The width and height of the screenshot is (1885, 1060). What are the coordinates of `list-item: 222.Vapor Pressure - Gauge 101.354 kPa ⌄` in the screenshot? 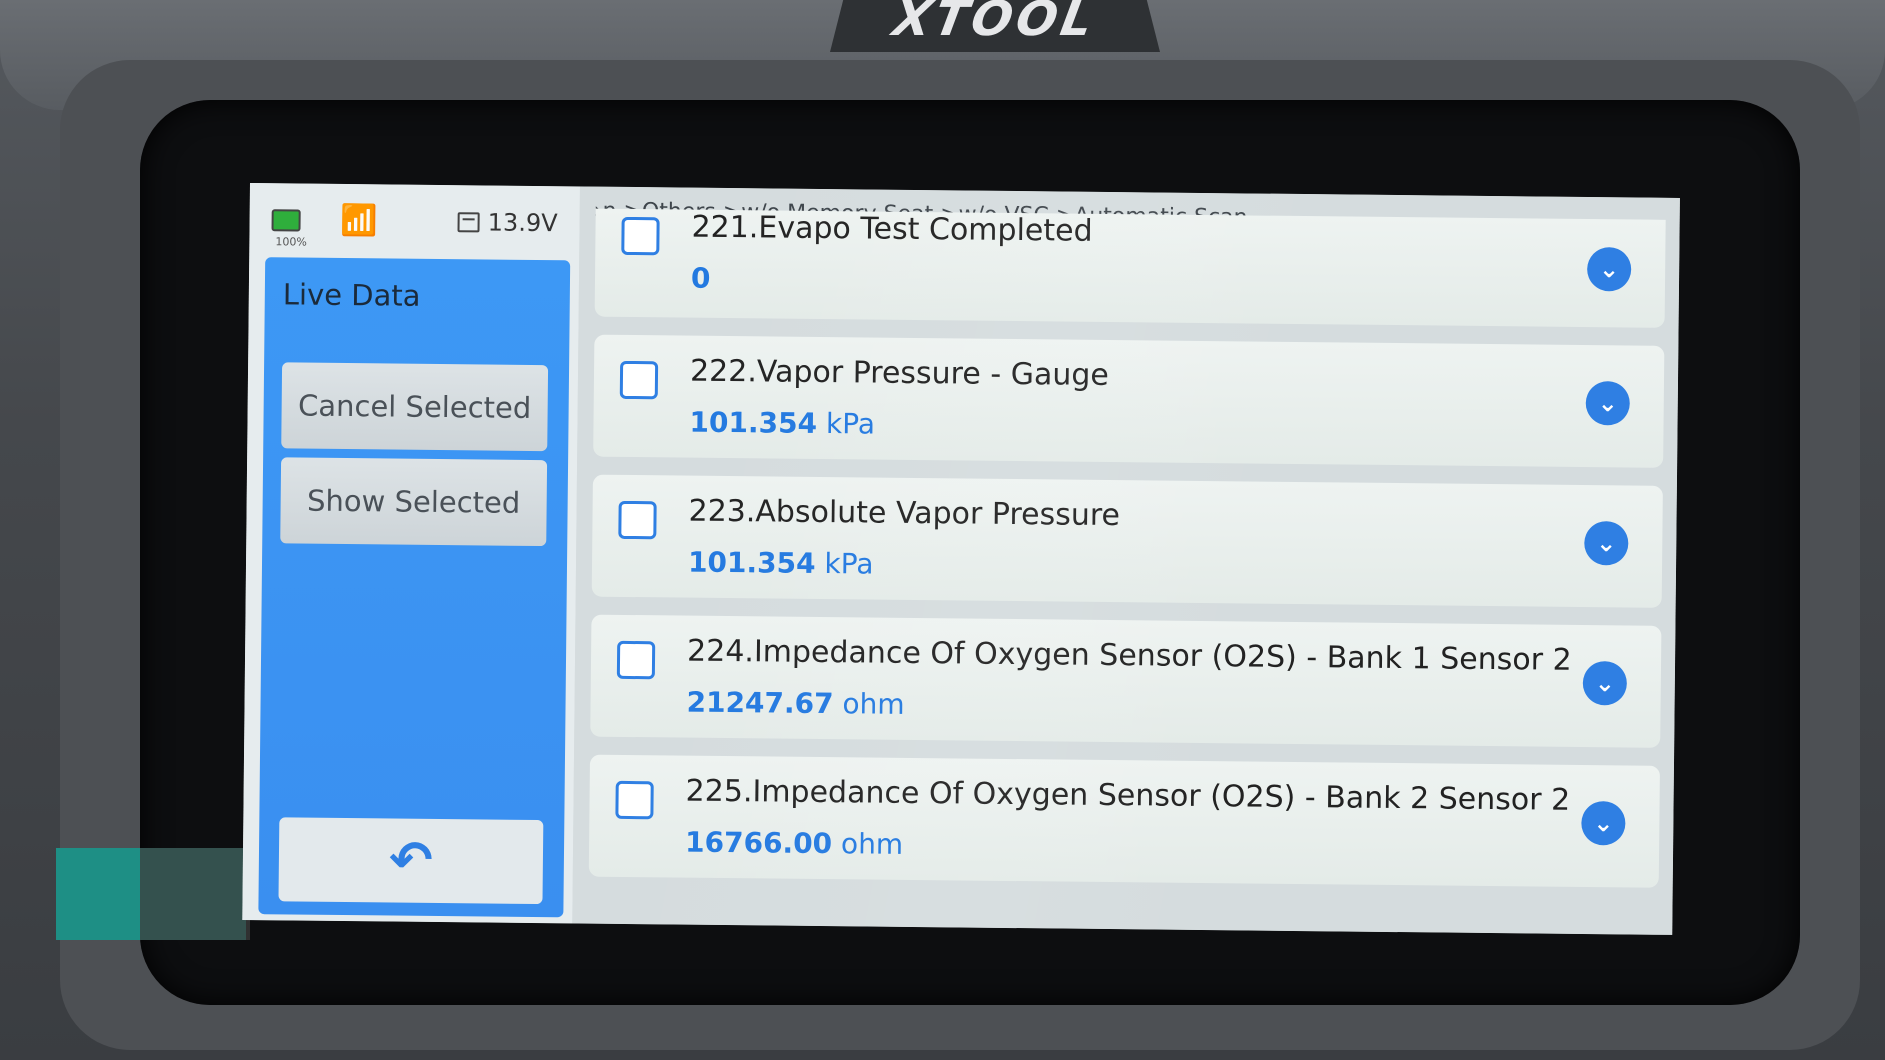 It's located at (1129, 401).